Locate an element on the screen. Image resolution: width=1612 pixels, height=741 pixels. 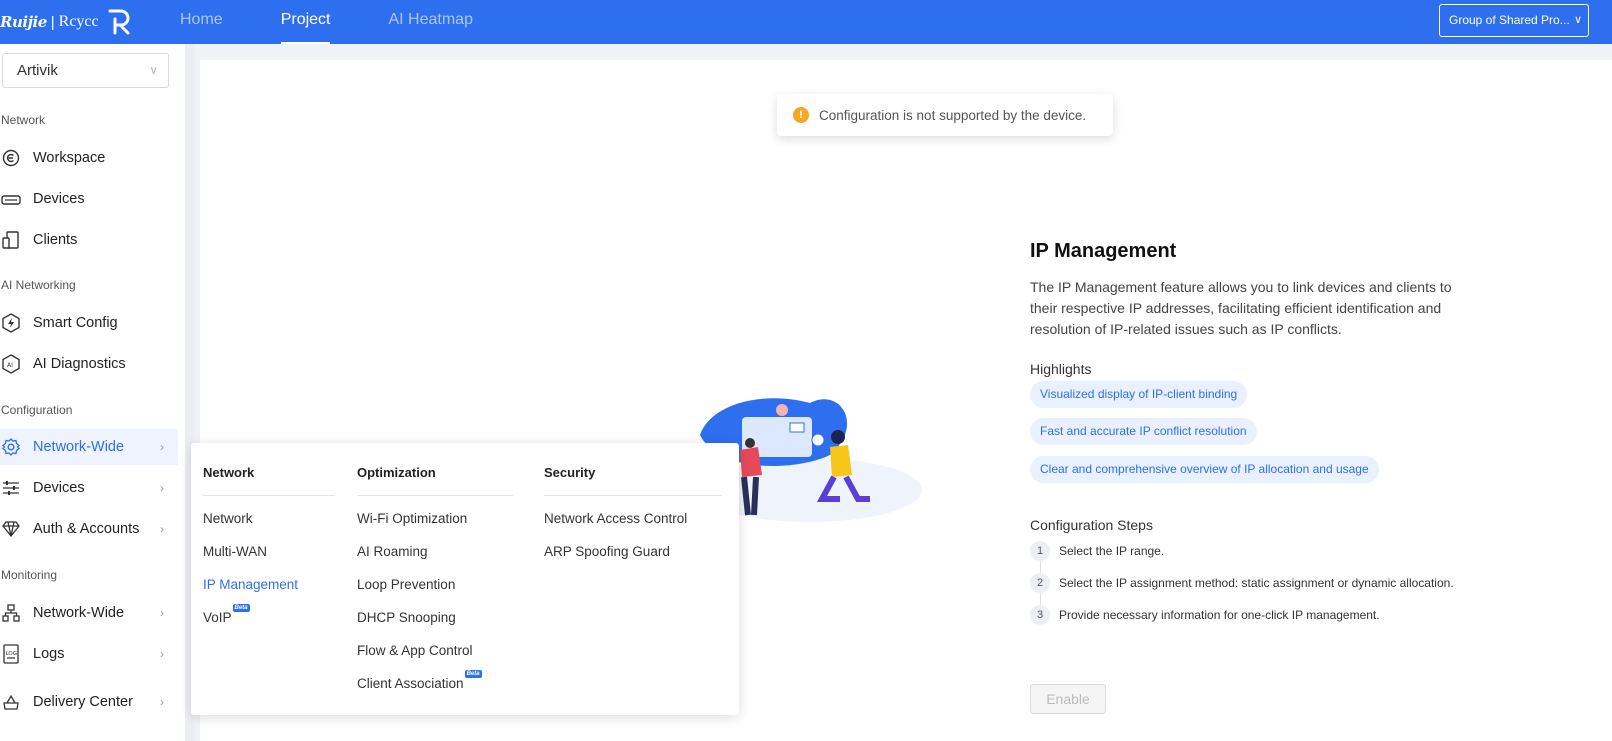
sidebar-item-devices: Devices is located at coordinates (89, 199).